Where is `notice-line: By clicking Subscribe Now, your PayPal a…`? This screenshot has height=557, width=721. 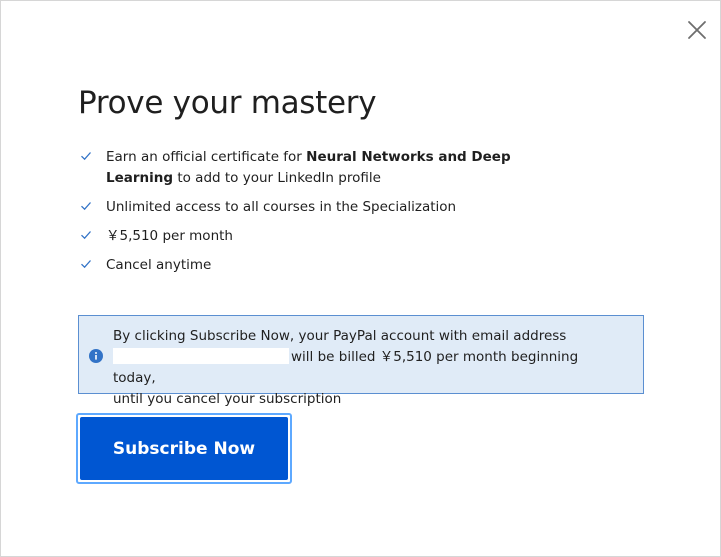
notice-line: By clicking Subscribe Now, your PayPal a… is located at coordinates (340, 336).